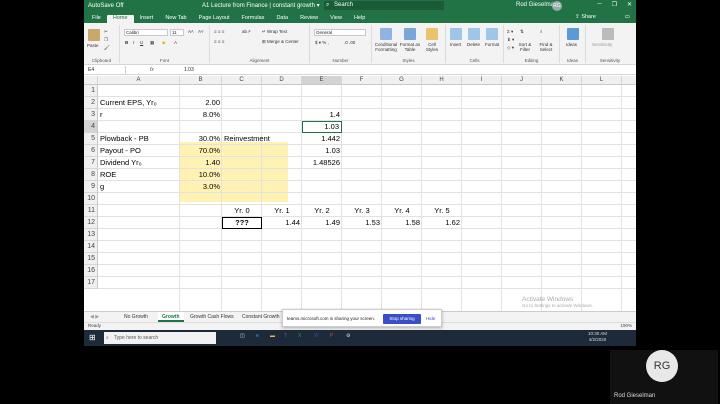 The height and width of the screenshot is (404, 720). Describe the element at coordinates (242, 211) in the screenshot. I see `cell-c11: Yr. 0` at that location.